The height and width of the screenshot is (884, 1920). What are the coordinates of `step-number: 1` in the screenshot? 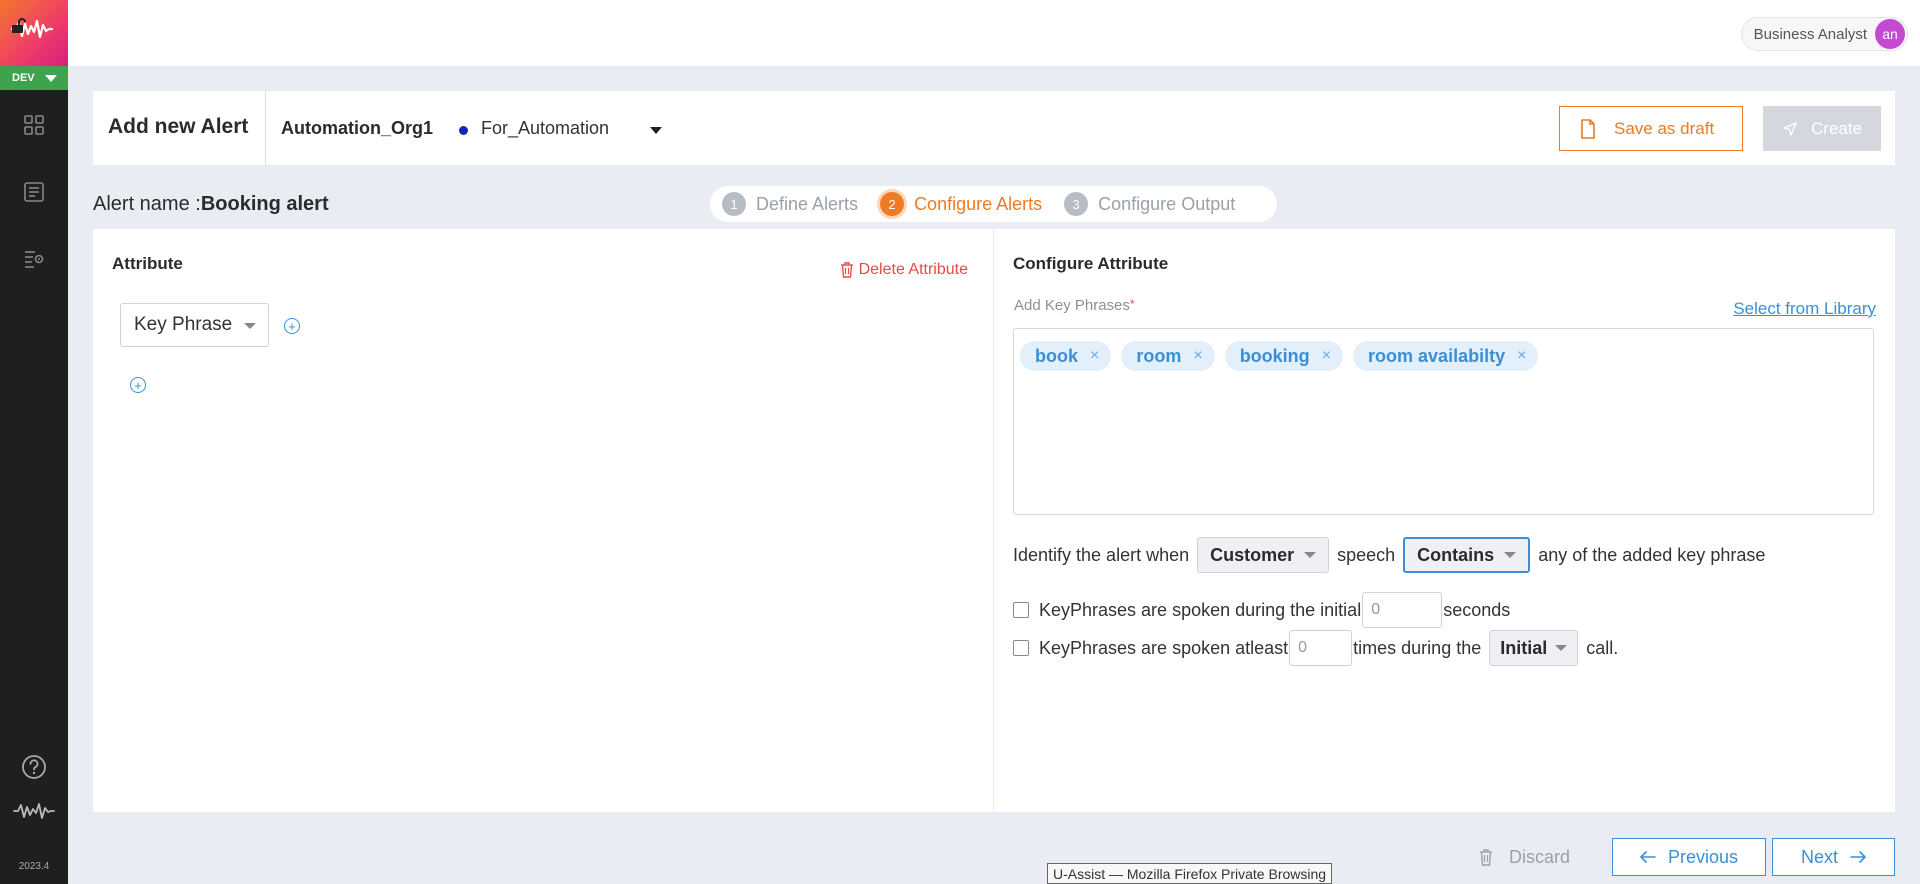 It's located at (734, 204).